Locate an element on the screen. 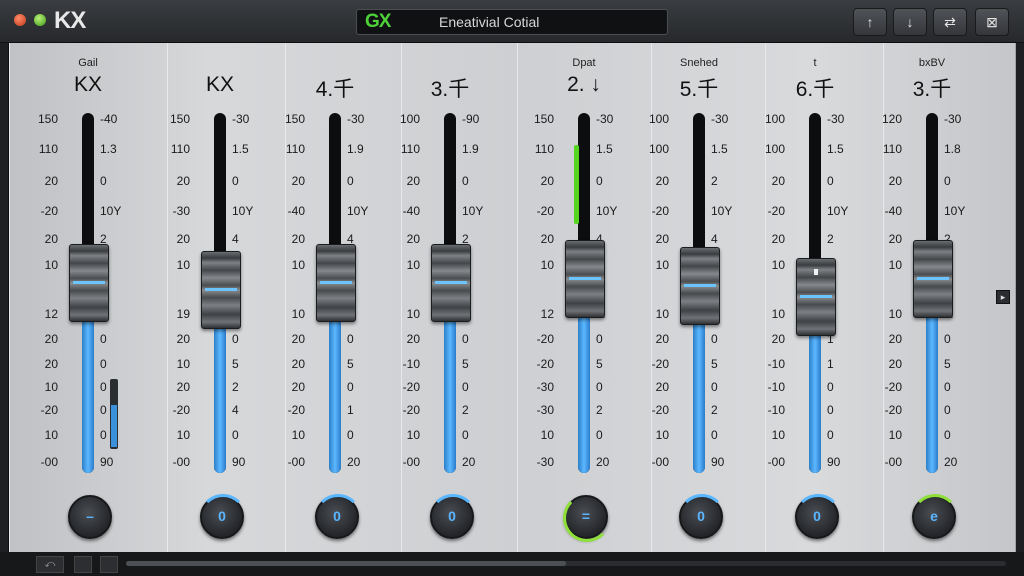 The height and width of the screenshot is (576, 1024). pan-knob: – is located at coordinates (90, 517).